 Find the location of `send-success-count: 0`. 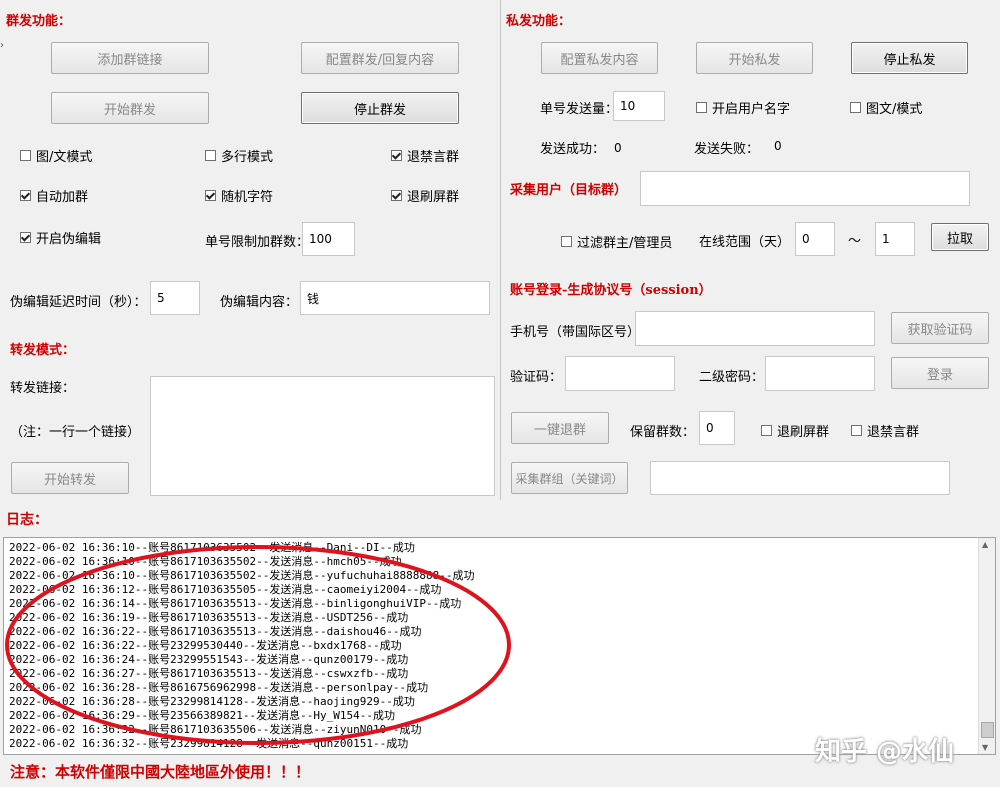

send-success-count: 0 is located at coordinates (618, 148).